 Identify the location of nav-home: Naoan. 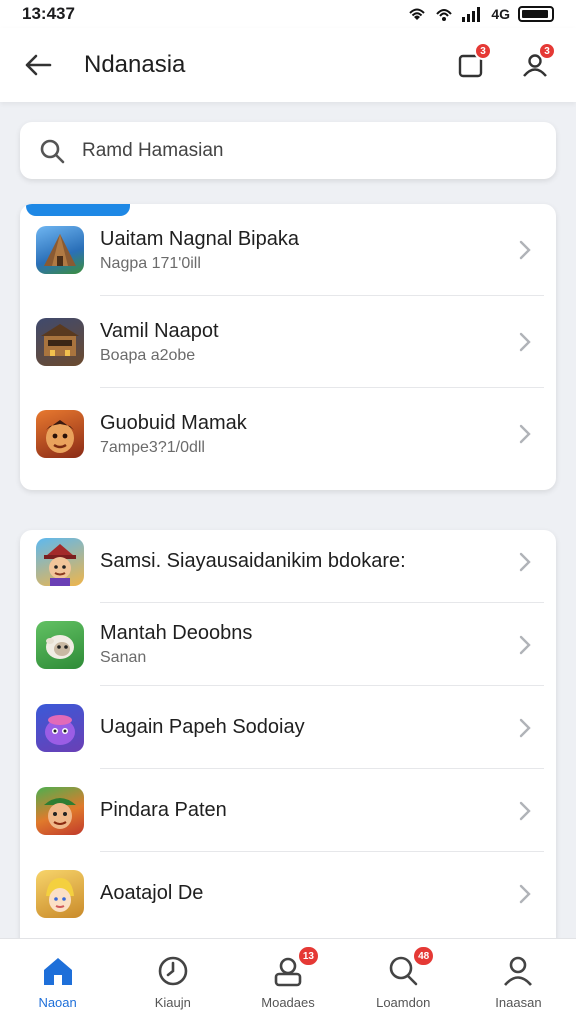
(57, 981).